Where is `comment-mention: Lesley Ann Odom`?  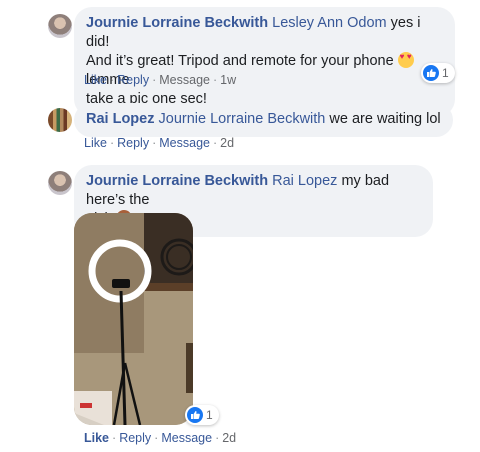 comment-mention: Lesley Ann Odom is located at coordinates (329, 23).